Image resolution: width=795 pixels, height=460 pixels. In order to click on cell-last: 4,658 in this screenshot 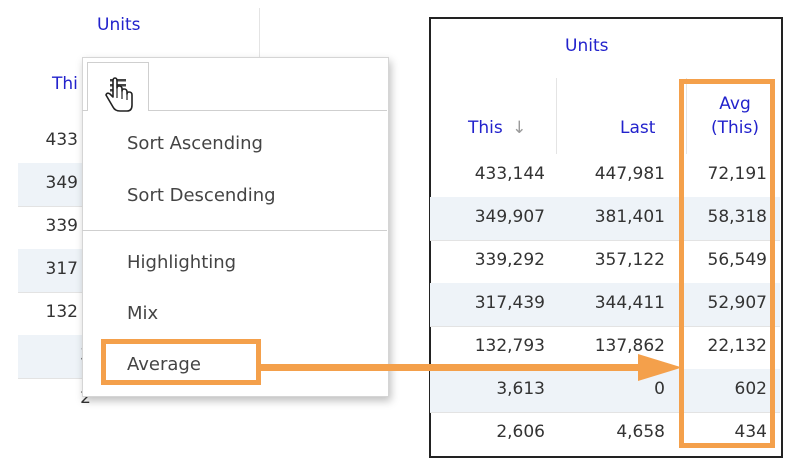, I will do `click(640, 432)`.